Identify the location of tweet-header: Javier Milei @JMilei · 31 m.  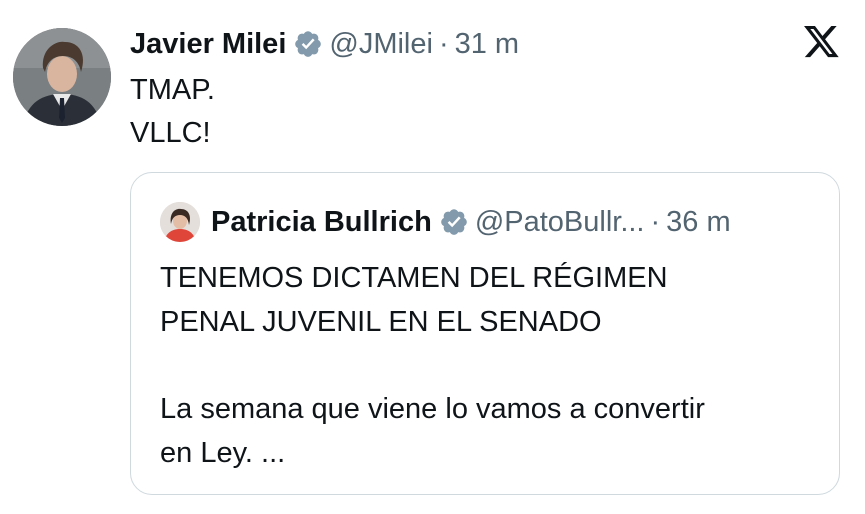
(324, 44).